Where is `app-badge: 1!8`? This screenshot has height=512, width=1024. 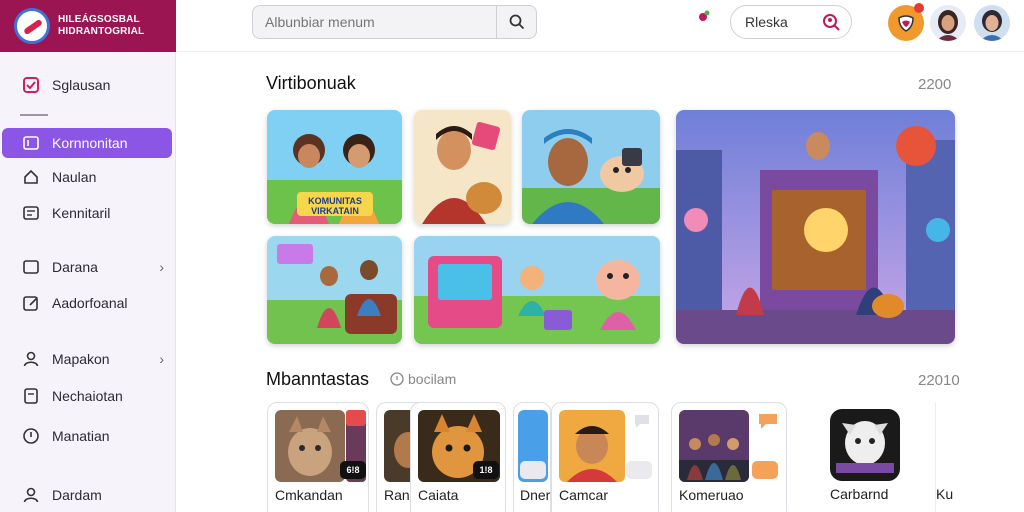
app-badge: 1!8 is located at coordinates (486, 470).